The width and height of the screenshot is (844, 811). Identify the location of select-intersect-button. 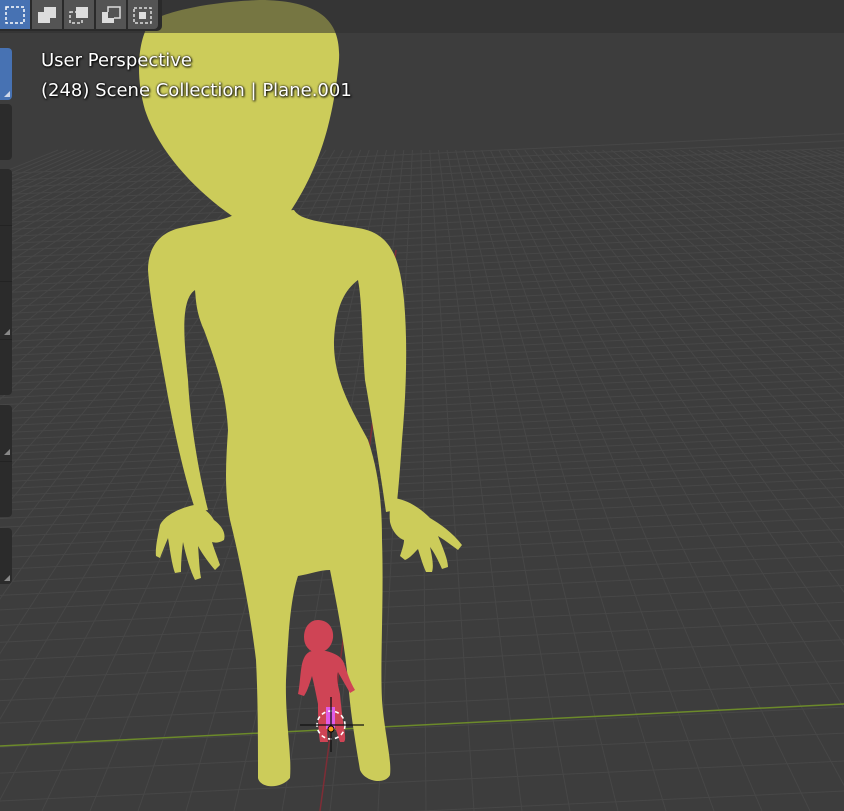
(143, 14).